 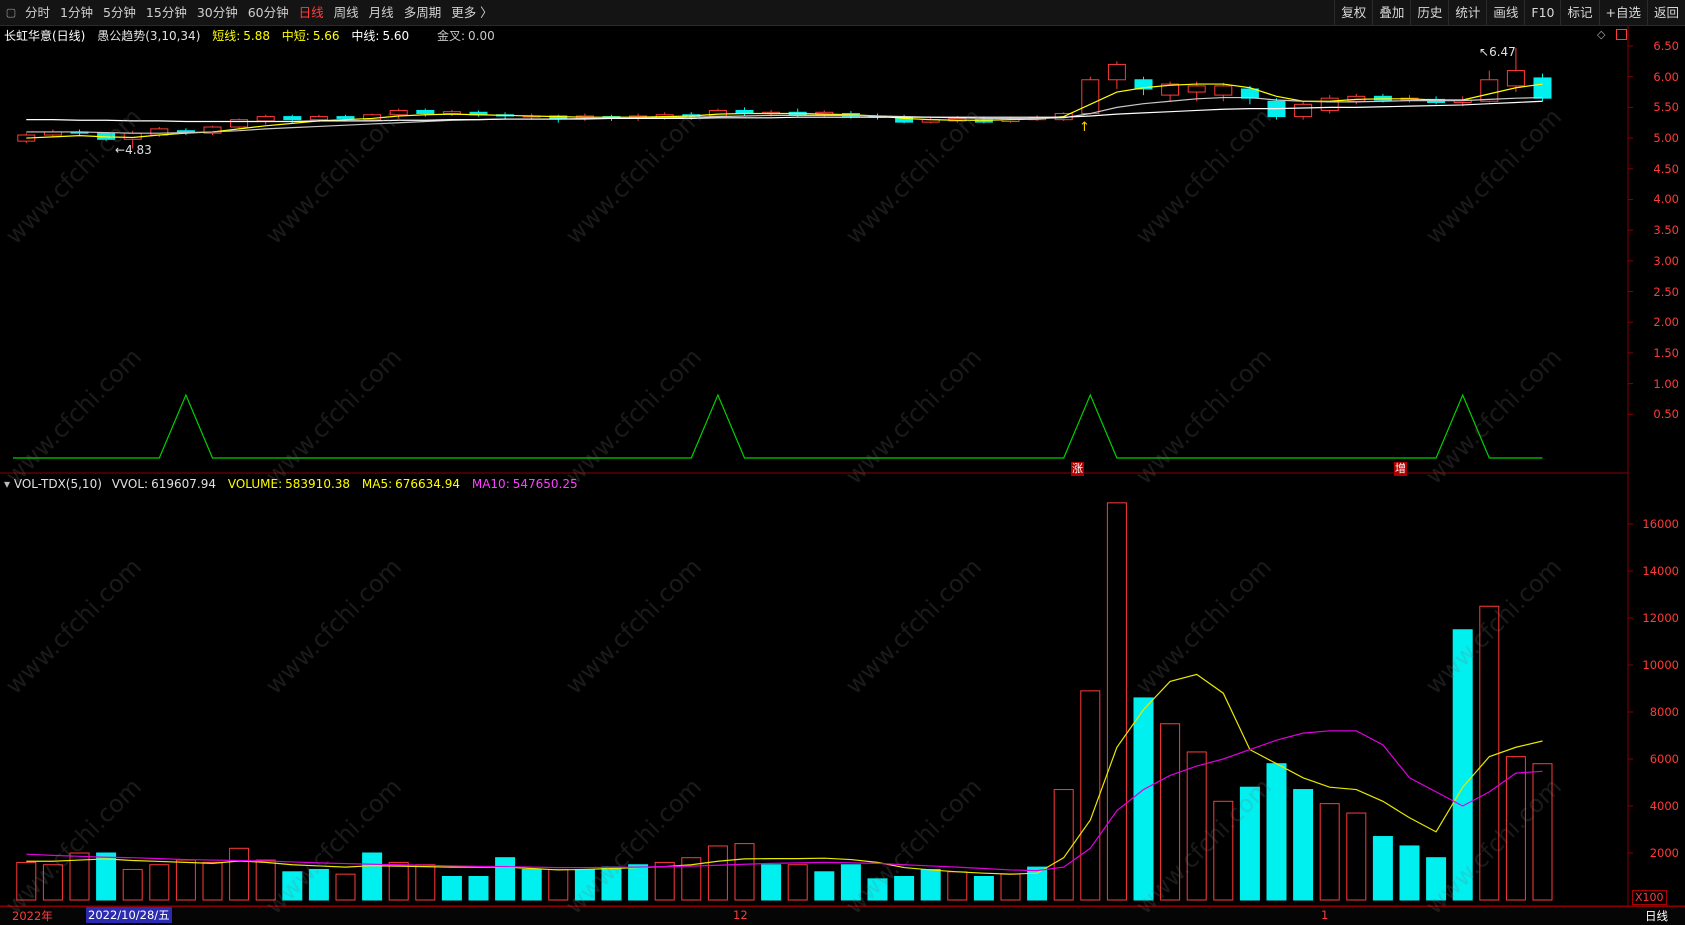 What do you see at coordinates (1666, 260) in the screenshot?
I see `axis-tick-label: 3.00` at bounding box center [1666, 260].